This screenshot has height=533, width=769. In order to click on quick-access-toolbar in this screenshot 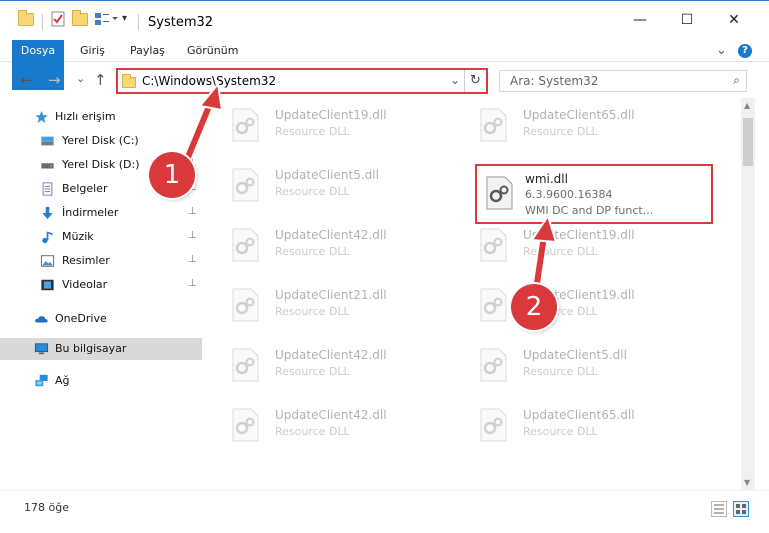, I will do `click(29, 18)`.